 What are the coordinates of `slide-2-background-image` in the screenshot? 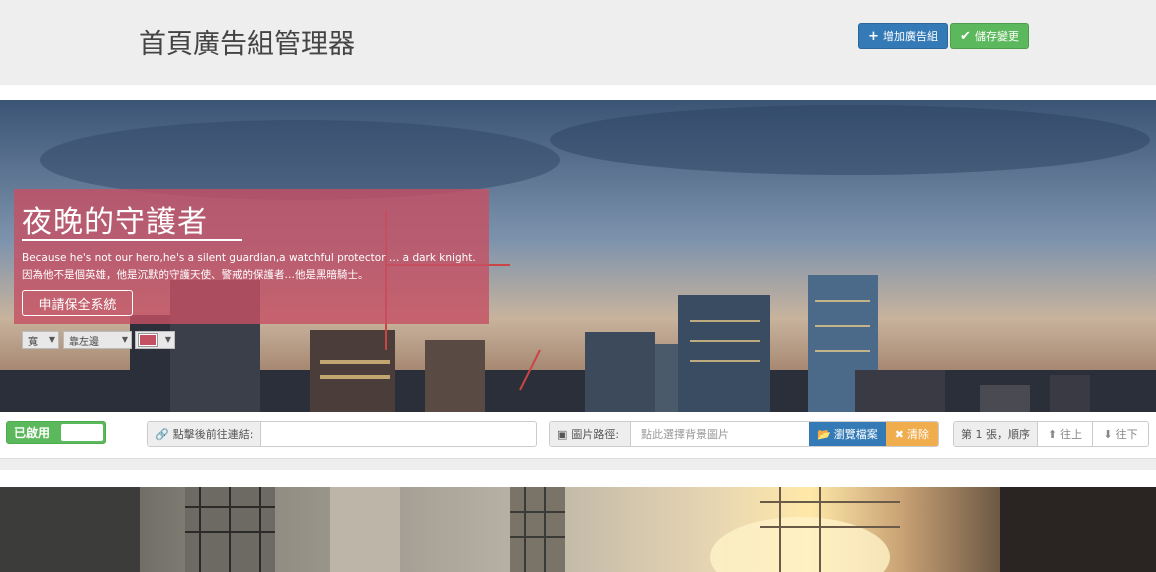 It's located at (578, 529).